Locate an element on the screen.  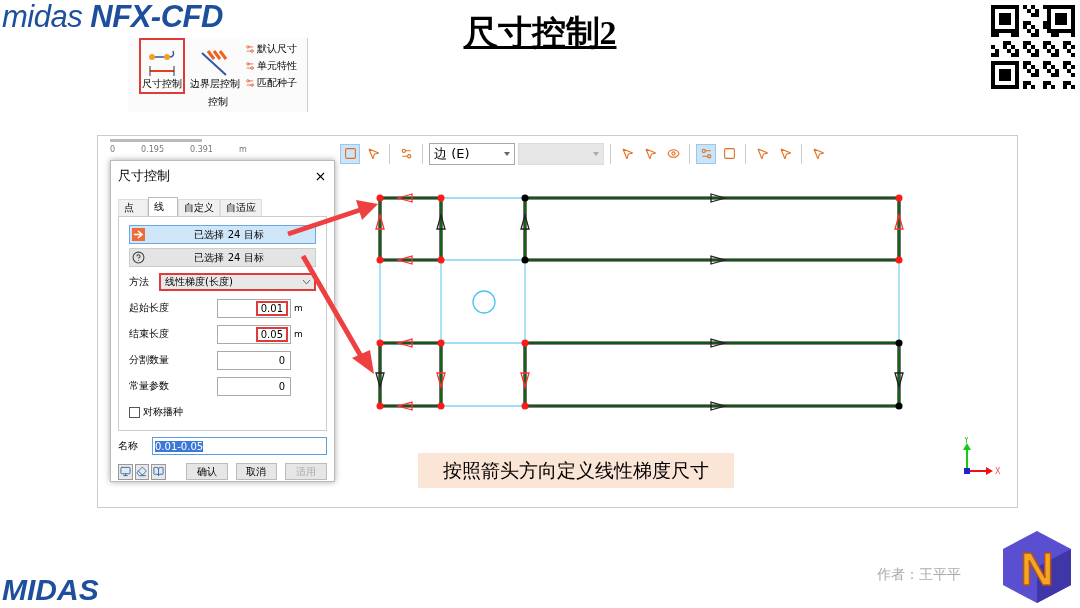
field-value: 0.01 is located at coordinates (271, 308).